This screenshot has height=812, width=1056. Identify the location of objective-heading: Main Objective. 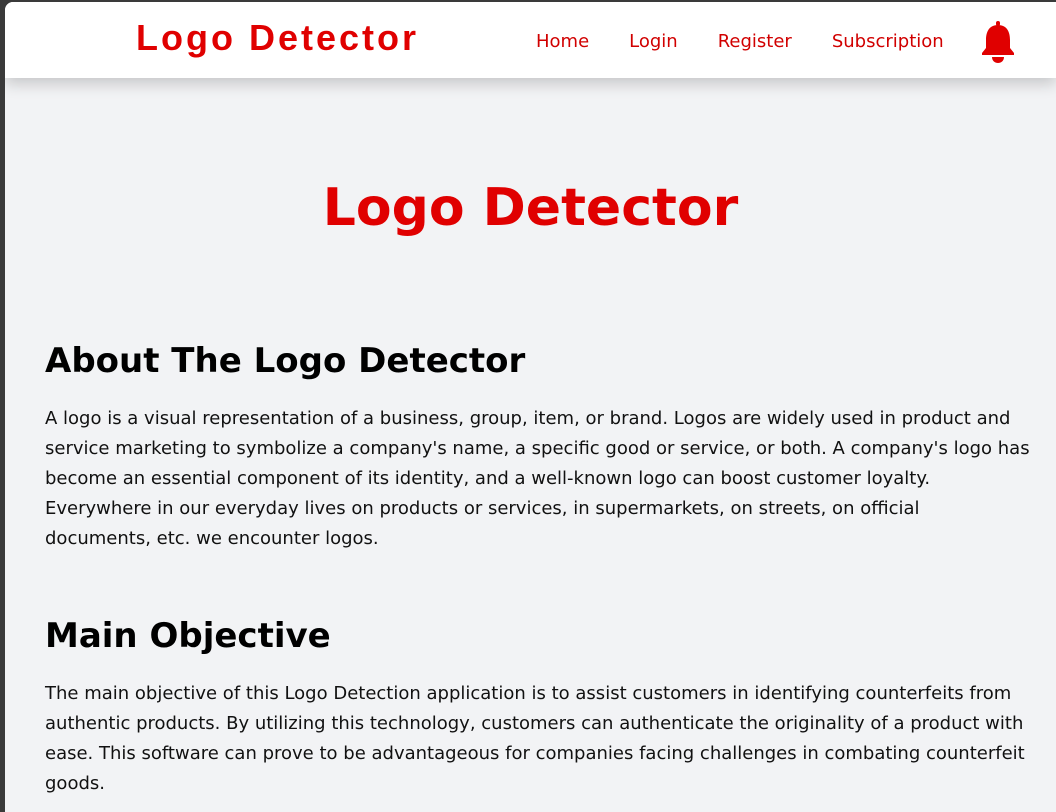
(188, 636).